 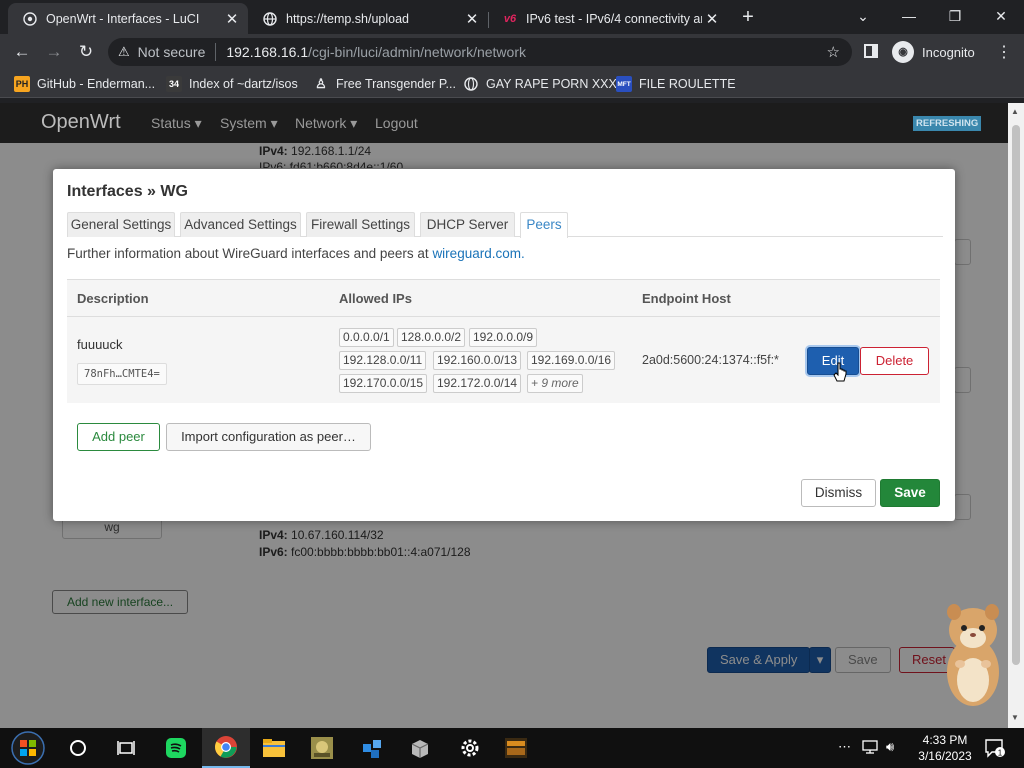 What do you see at coordinates (503, 337) in the screenshot?
I see `allowed-ip-tag: 192.0.0.0/9` at bounding box center [503, 337].